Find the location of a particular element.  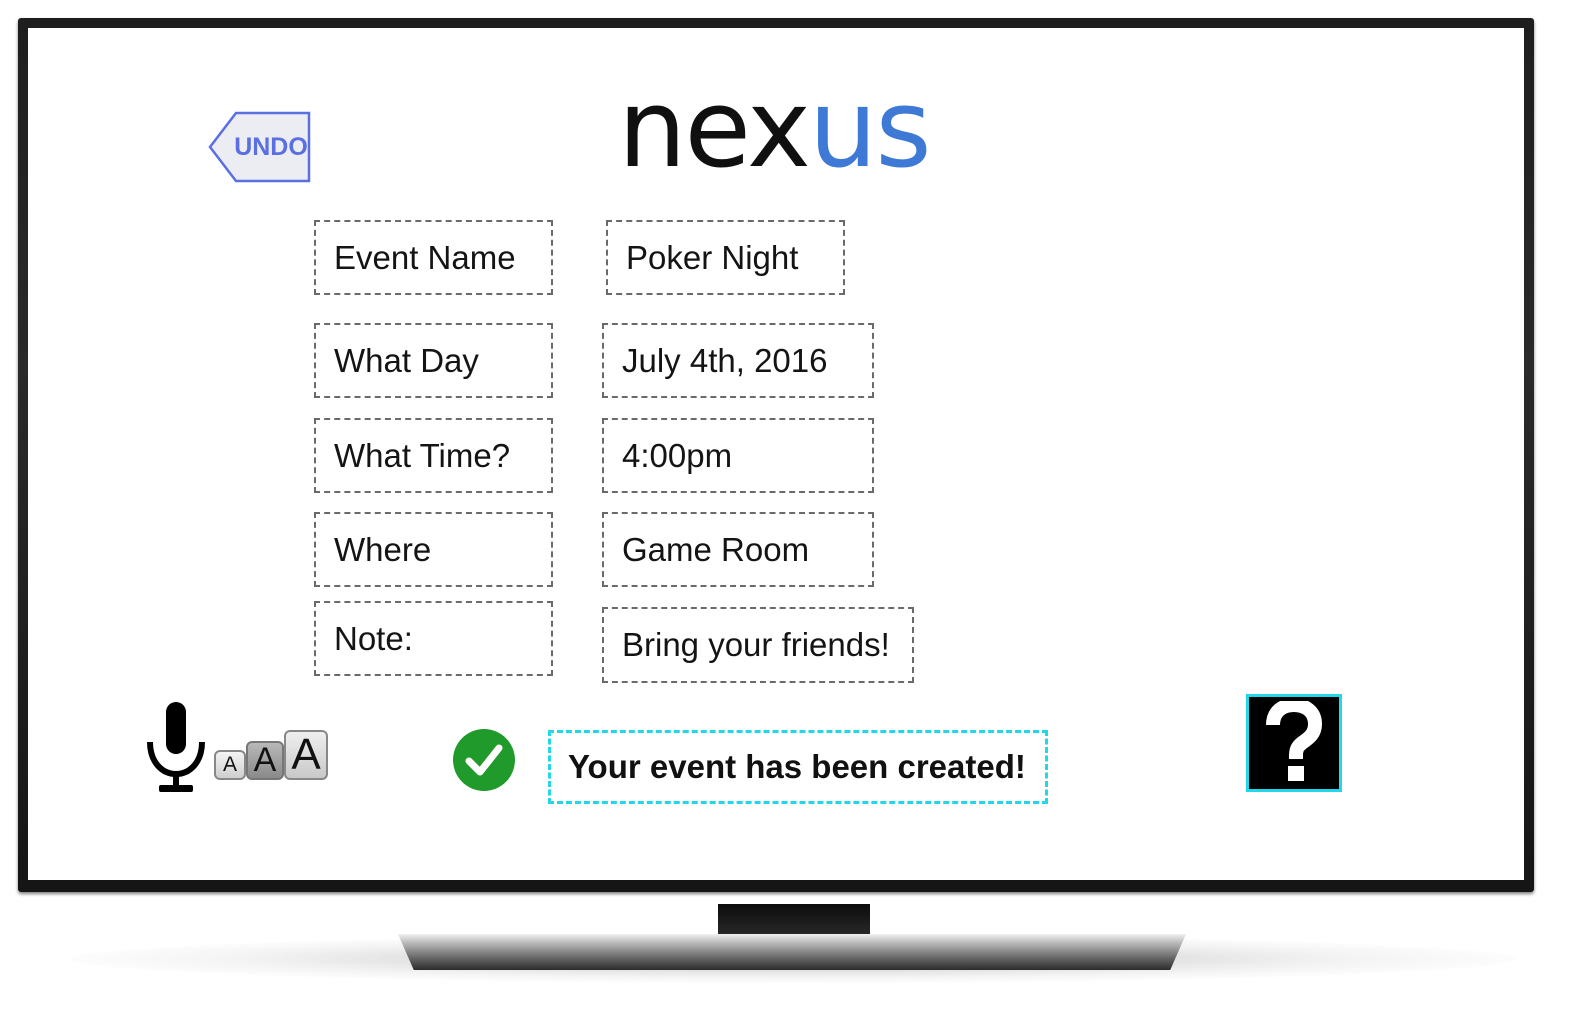

help-button is located at coordinates (1294, 743).